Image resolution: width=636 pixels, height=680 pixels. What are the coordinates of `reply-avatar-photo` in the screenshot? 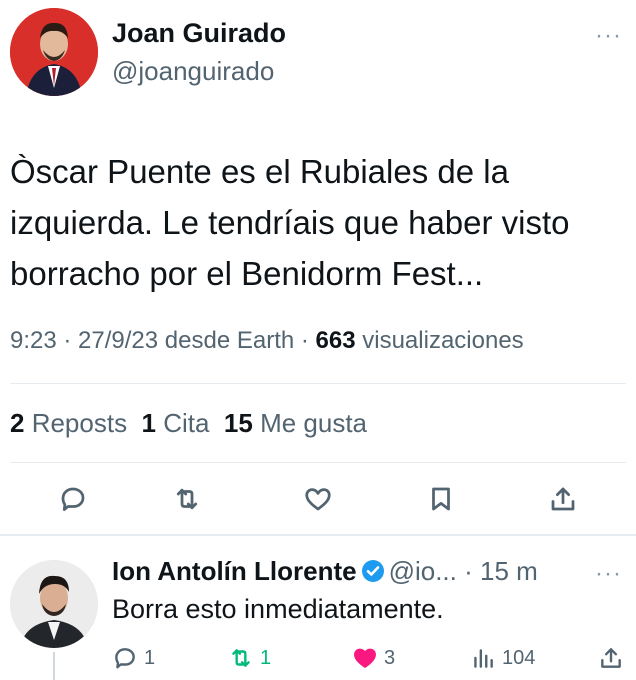 It's located at (54, 604).